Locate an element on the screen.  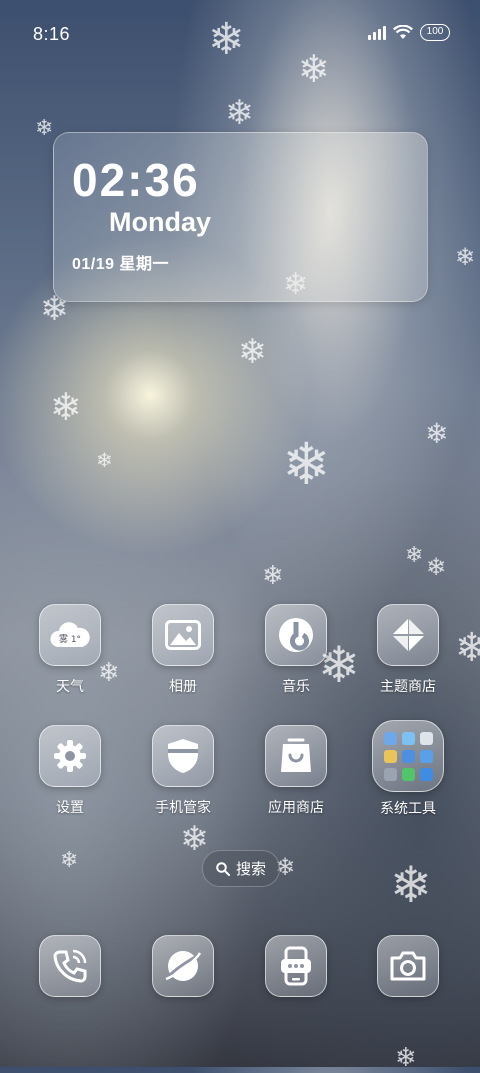
browser-icon is located at coordinates (183, 966).